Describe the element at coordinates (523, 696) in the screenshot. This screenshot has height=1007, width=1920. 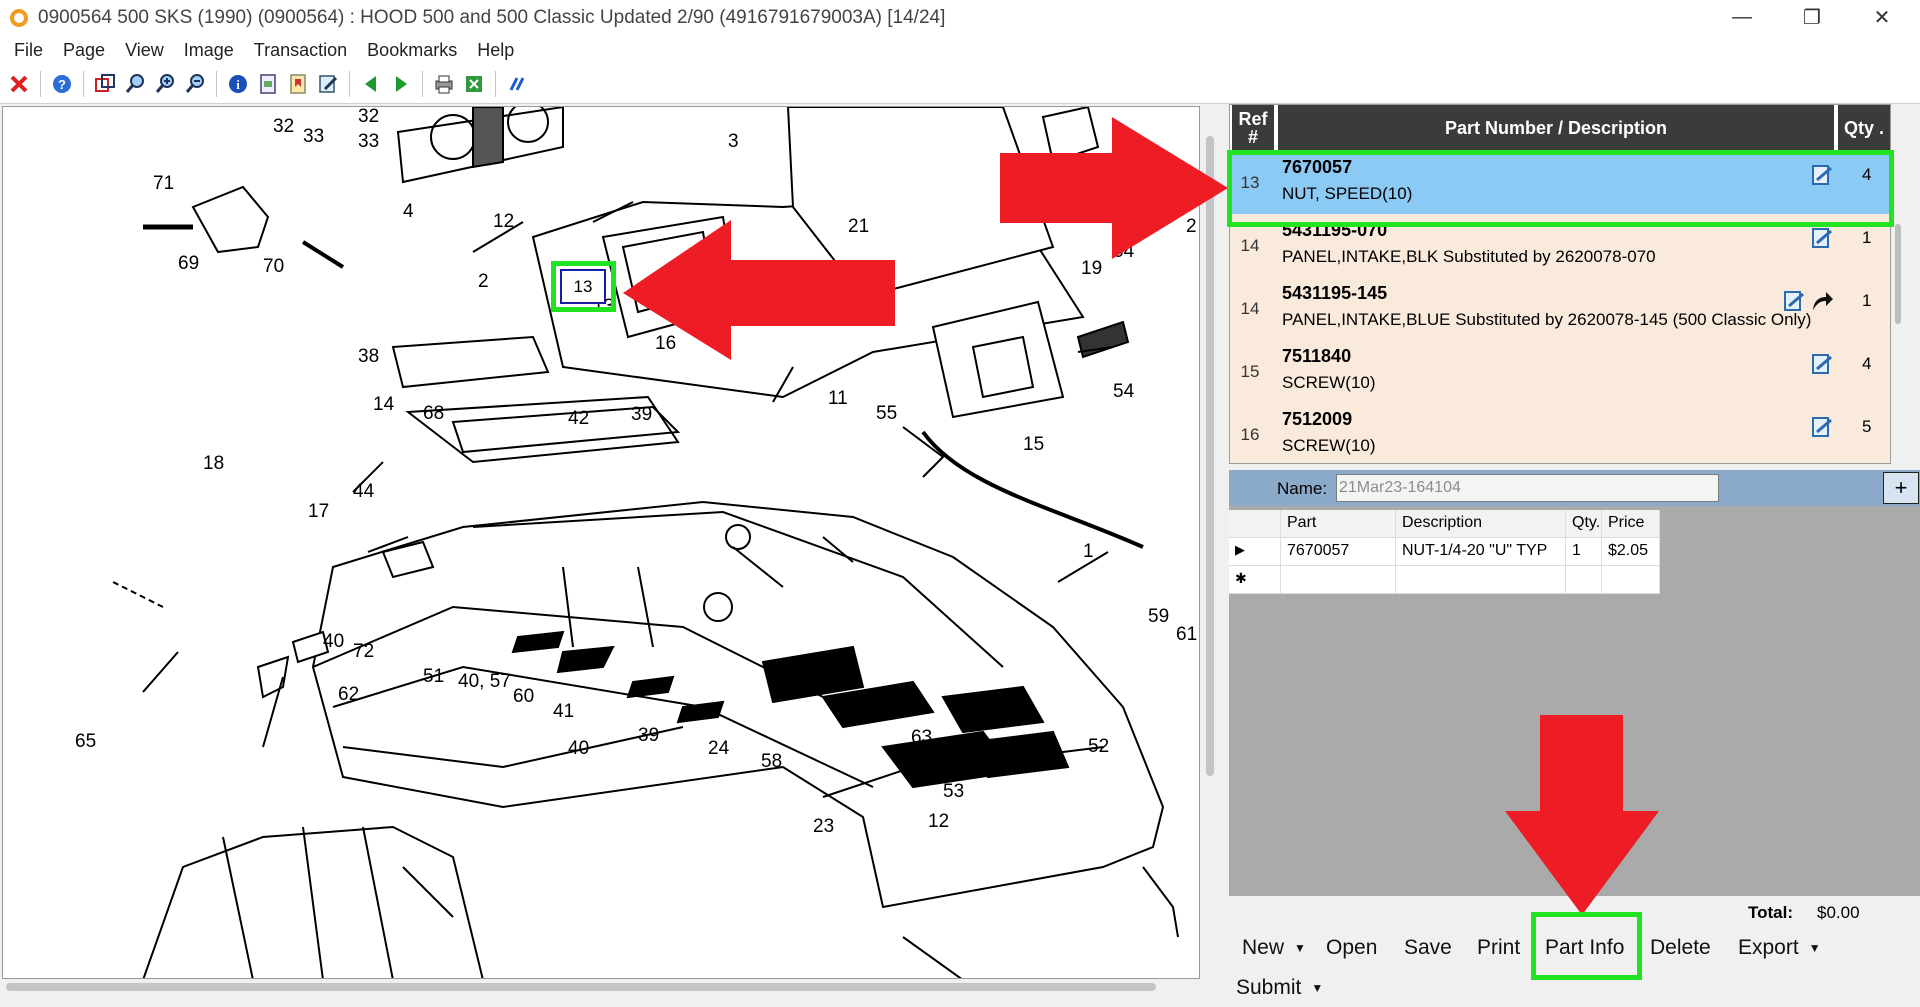
I see `callout-label: 60` at that location.